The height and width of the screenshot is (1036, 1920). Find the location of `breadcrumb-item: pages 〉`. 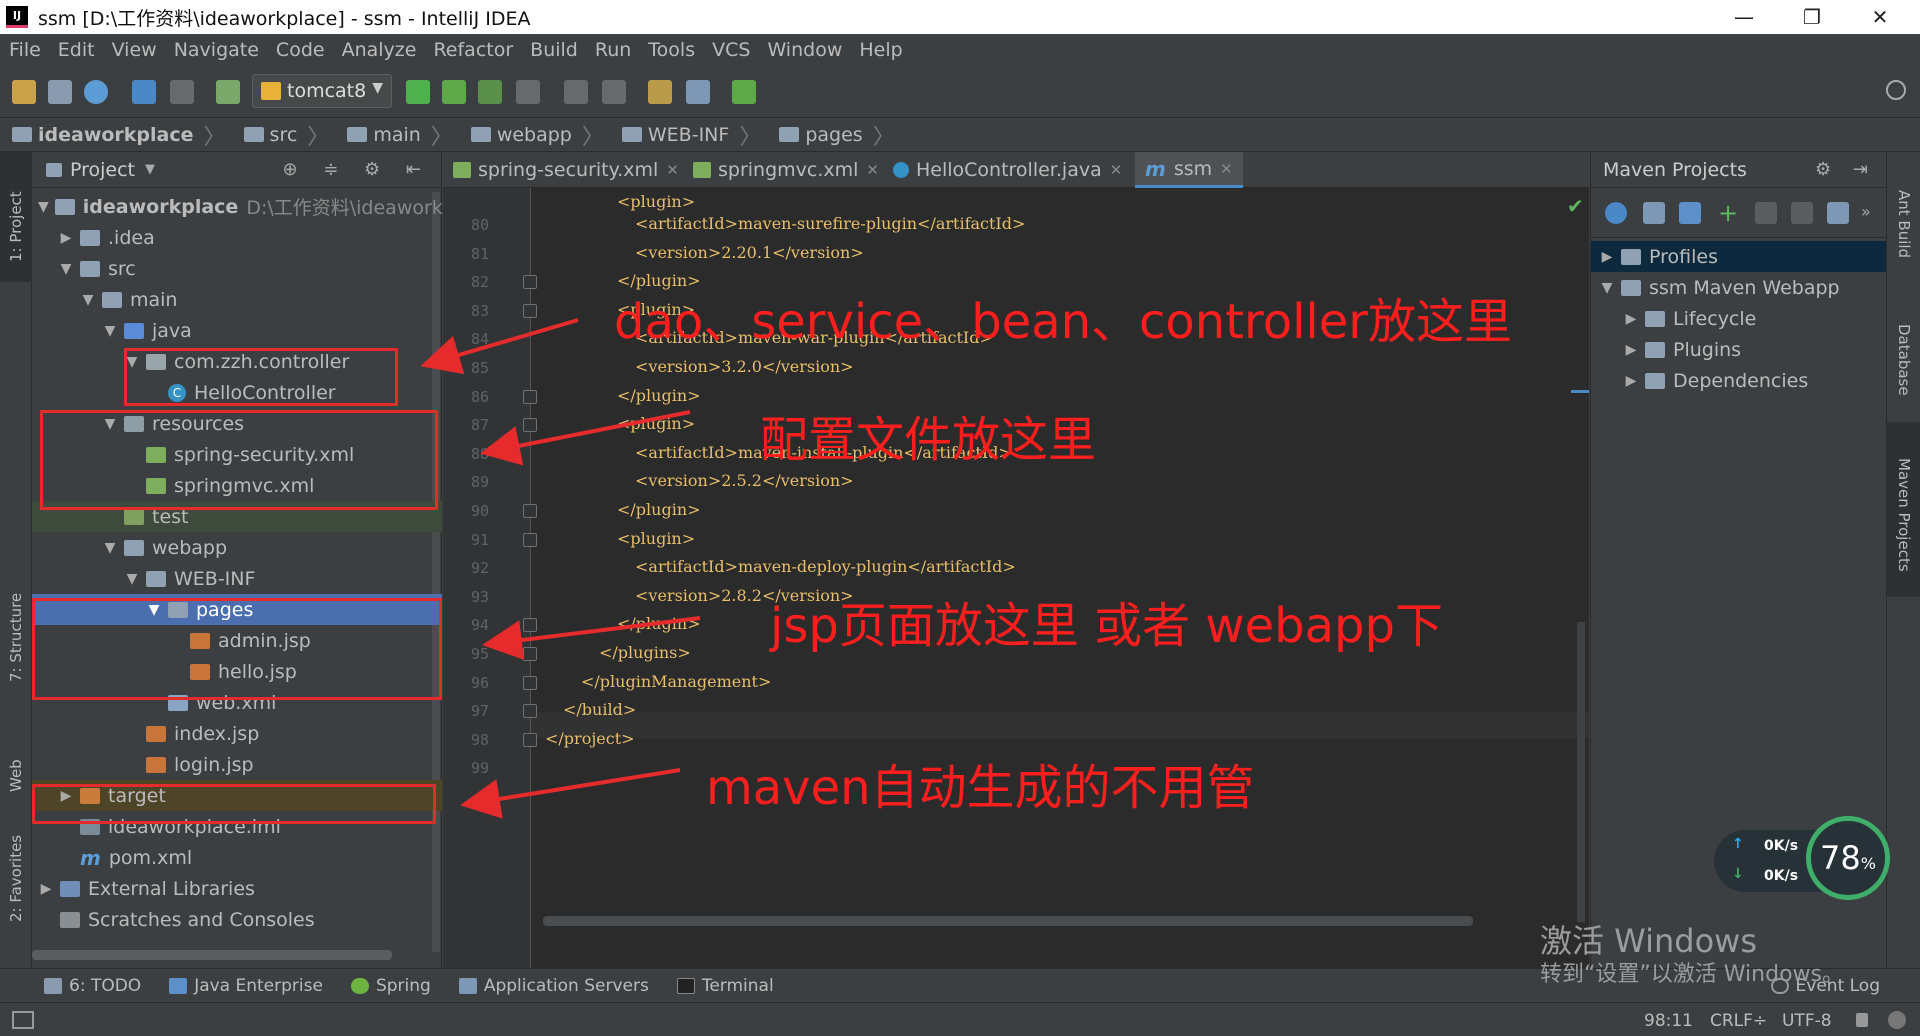

breadcrumb-item: pages 〉 is located at coordinates (833, 135).